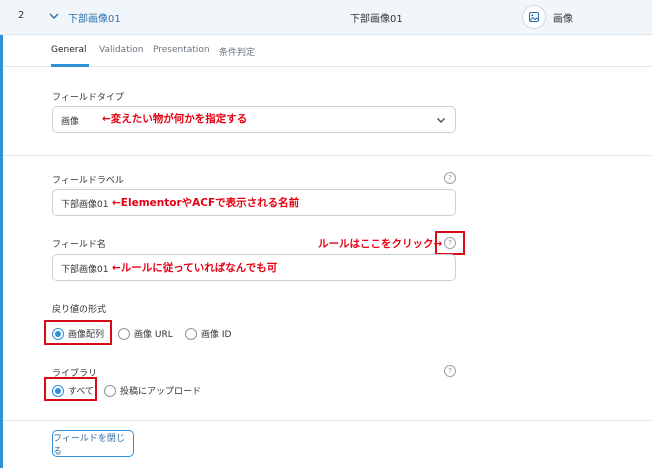 The height and width of the screenshot is (468, 652). Describe the element at coordinates (216, 335) in the screenshot. I see `radio-label: 画像 ID` at that location.